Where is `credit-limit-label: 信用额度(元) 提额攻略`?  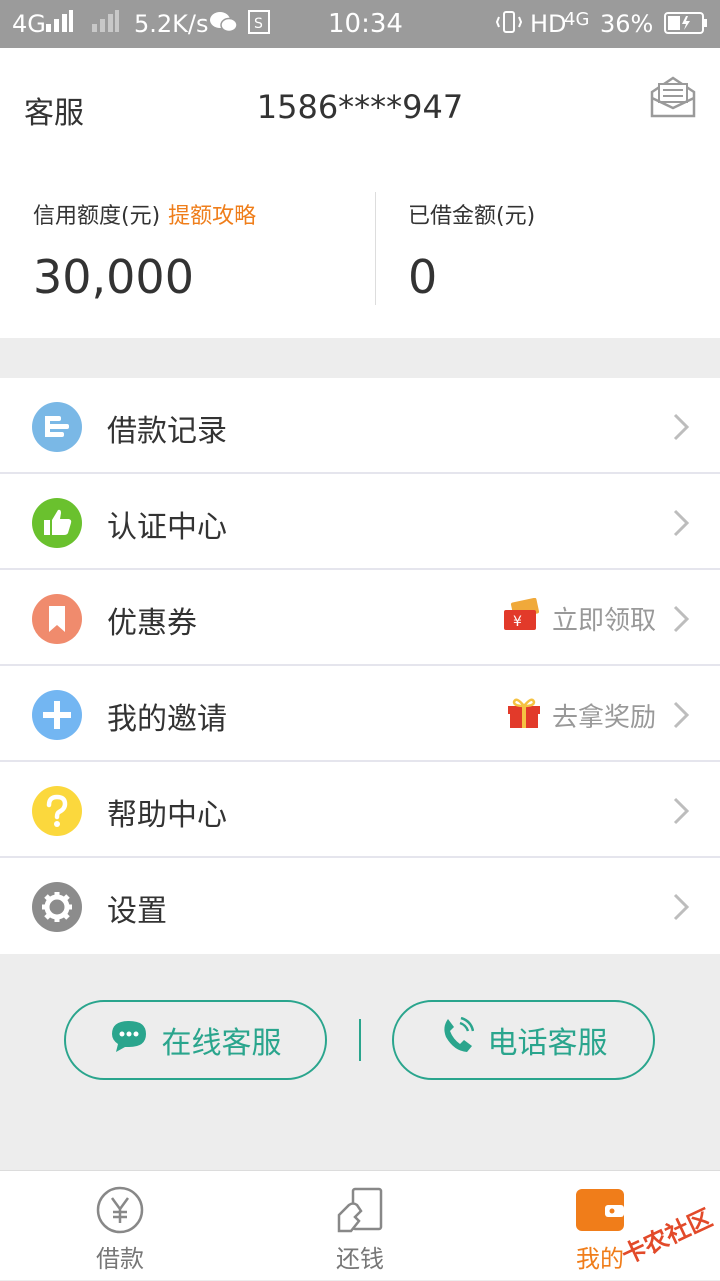 credit-limit-label: 信用额度(元) 提额攻略 is located at coordinates (144, 214).